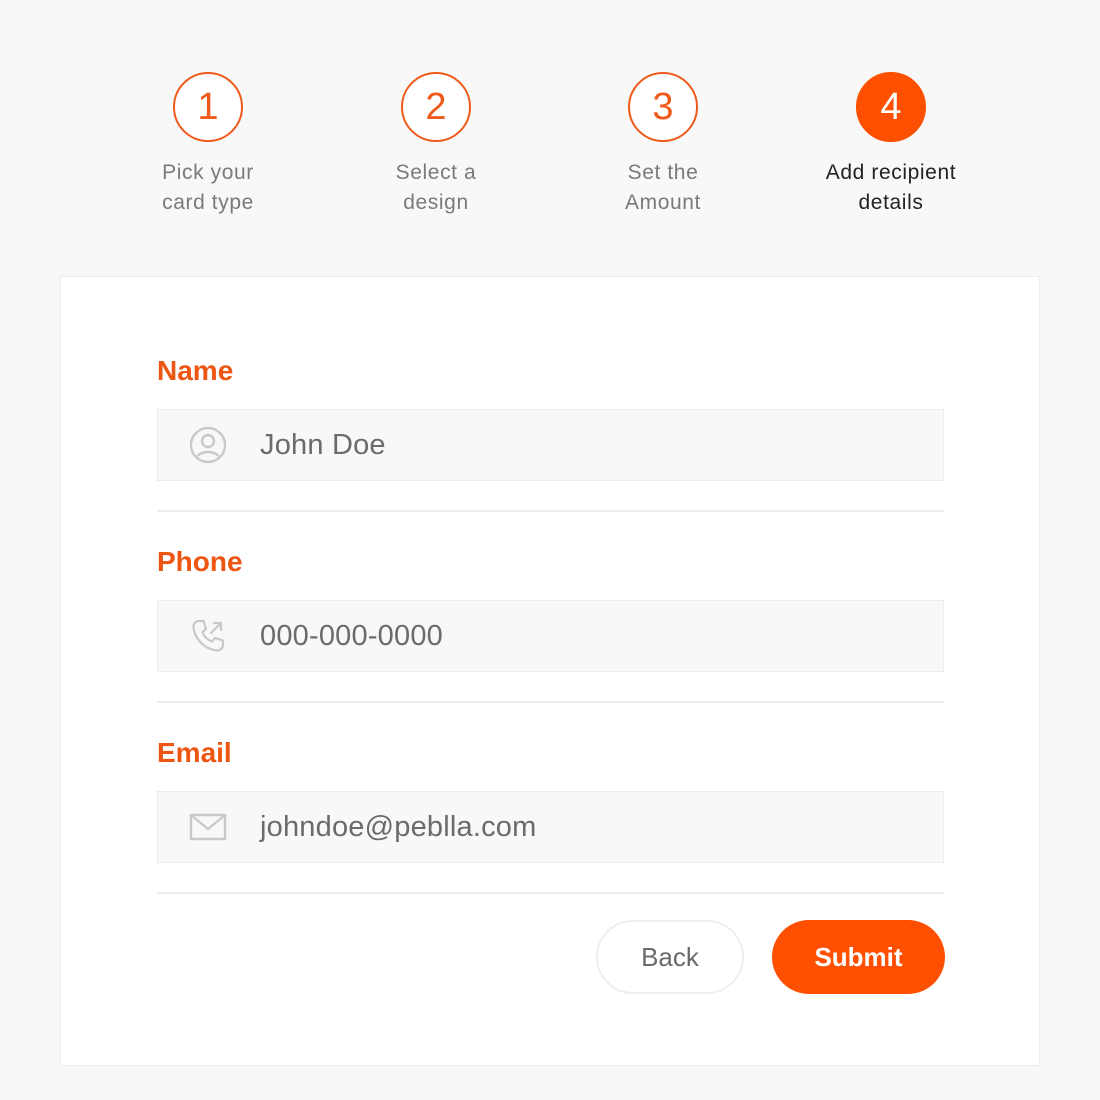  Describe the element at coordinates (200, 561) in the screenshot. I see `phone-label: Phone` at that location.